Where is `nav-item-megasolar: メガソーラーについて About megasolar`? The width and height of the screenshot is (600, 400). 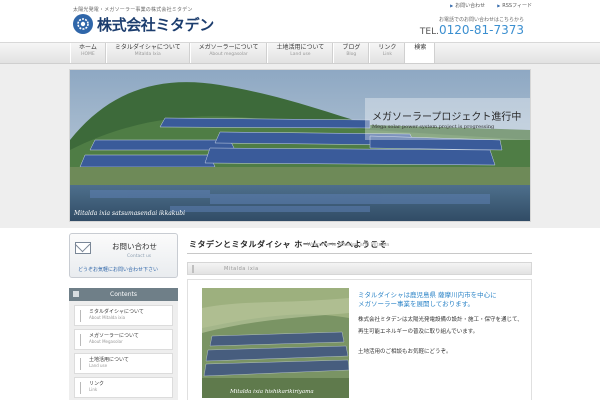
nav-item-megasolar: メガソーラーについて About megasolar is located at coordinates (228, 53).